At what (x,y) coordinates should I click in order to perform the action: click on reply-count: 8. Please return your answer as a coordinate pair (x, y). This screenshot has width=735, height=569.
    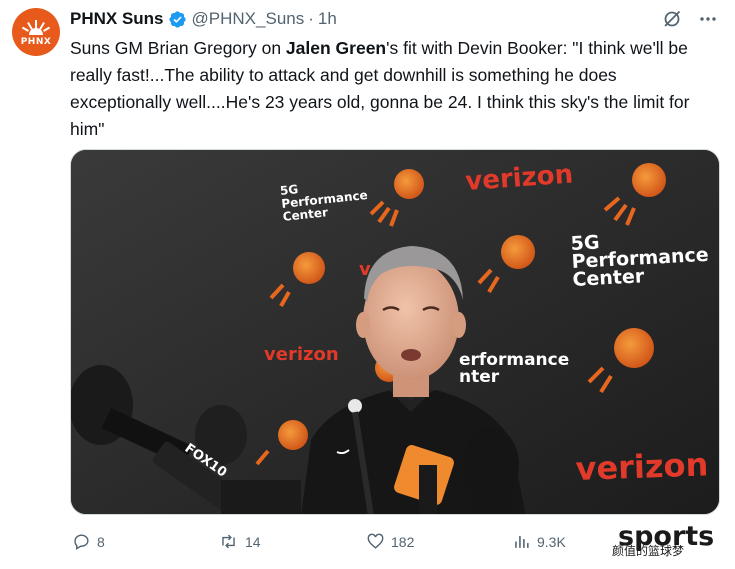
    Looking at the image, I should click on (101, 541).